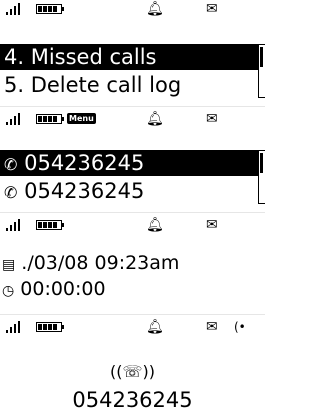  I want to click on handset-icon: ((☏)), so click(132, 371).